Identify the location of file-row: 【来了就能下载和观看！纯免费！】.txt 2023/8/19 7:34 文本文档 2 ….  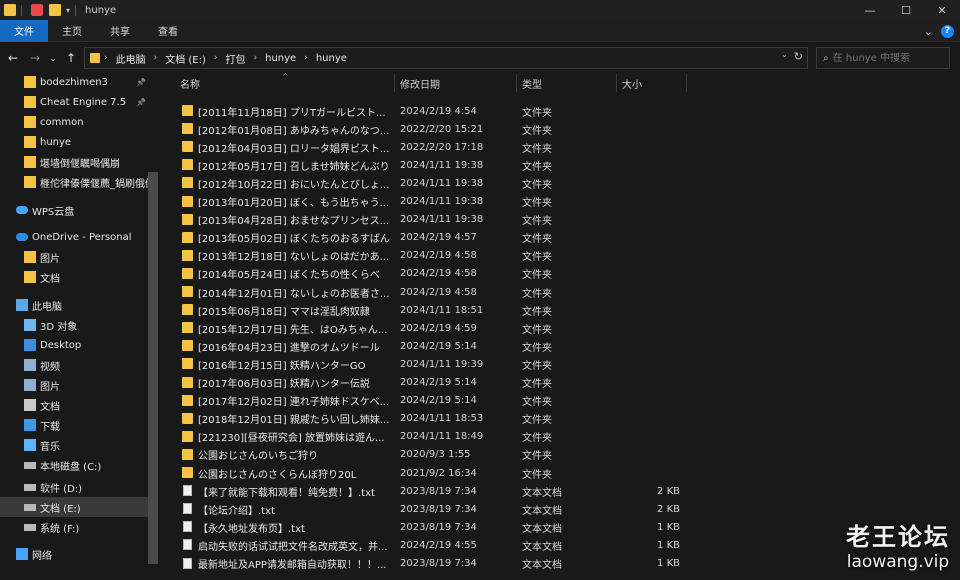
(560, 491).